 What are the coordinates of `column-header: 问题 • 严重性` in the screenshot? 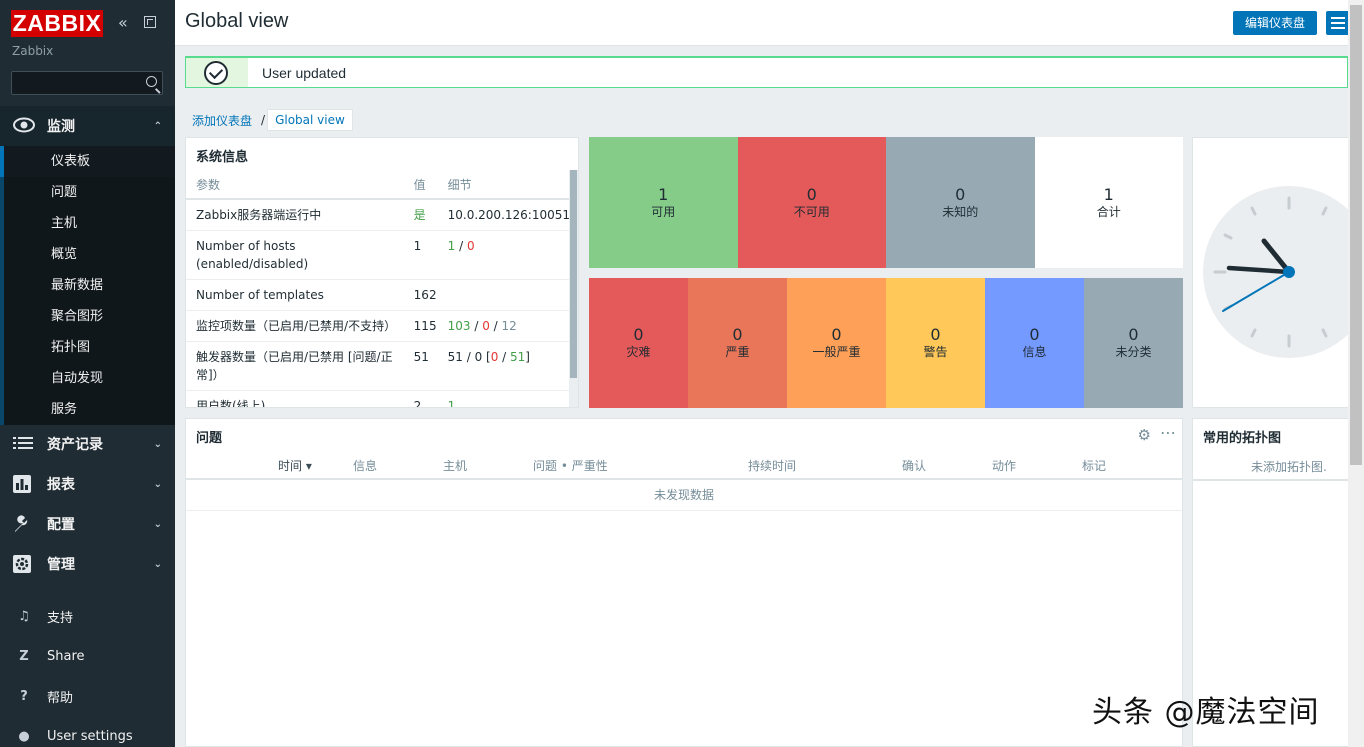 It's located at (570, 466).